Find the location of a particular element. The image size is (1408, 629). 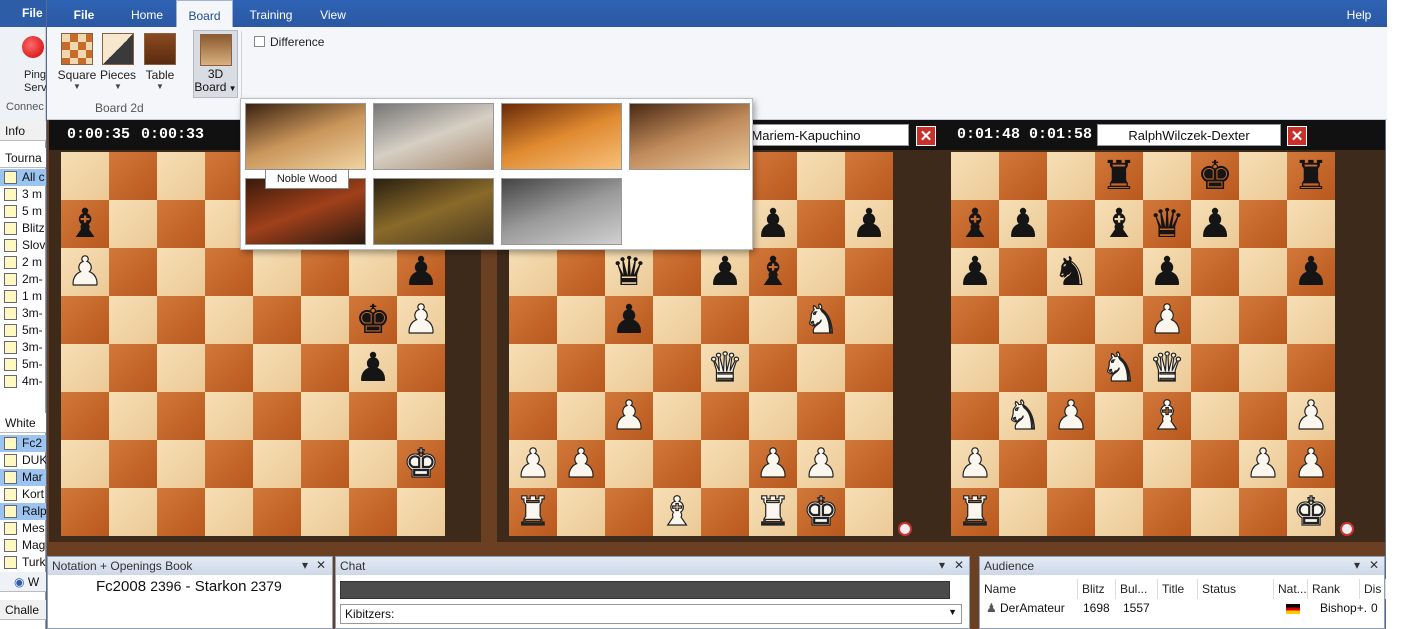

white-bishop-icon: ♝ is located at coordinates (1167, 416).